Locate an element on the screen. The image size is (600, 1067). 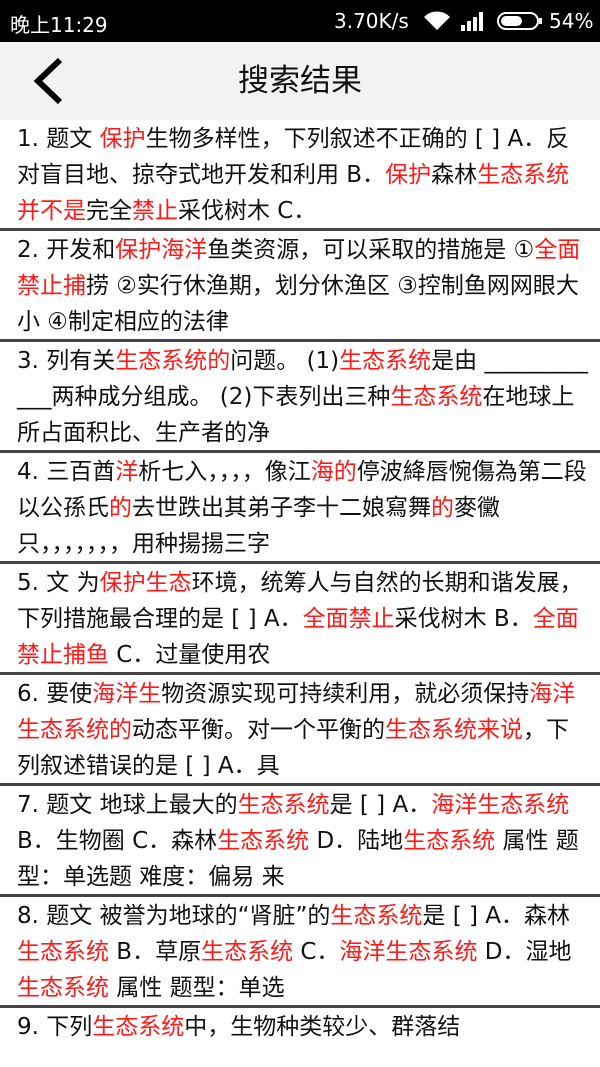
result-text-segment: 2. 开发和 is located at coordinates (66, 250).